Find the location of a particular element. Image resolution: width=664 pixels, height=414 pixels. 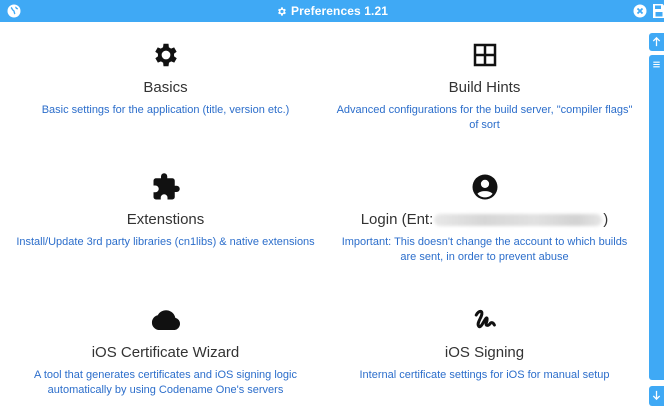

scroll-thumb is located at coordinates (656, 217).